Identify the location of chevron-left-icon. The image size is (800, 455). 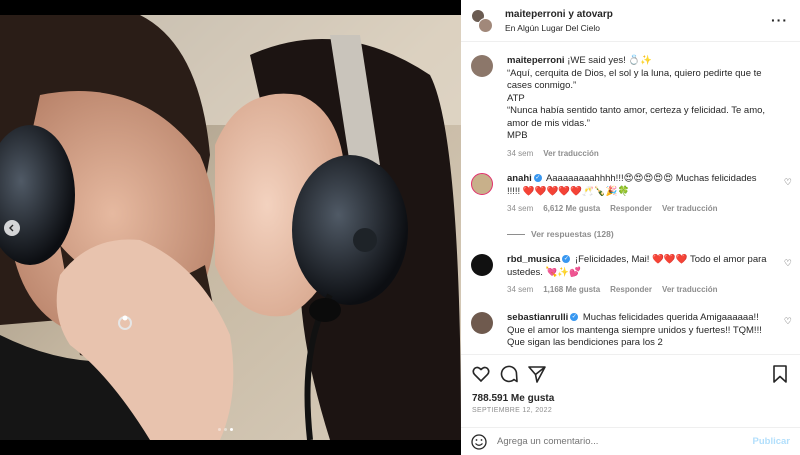
(11, 228).